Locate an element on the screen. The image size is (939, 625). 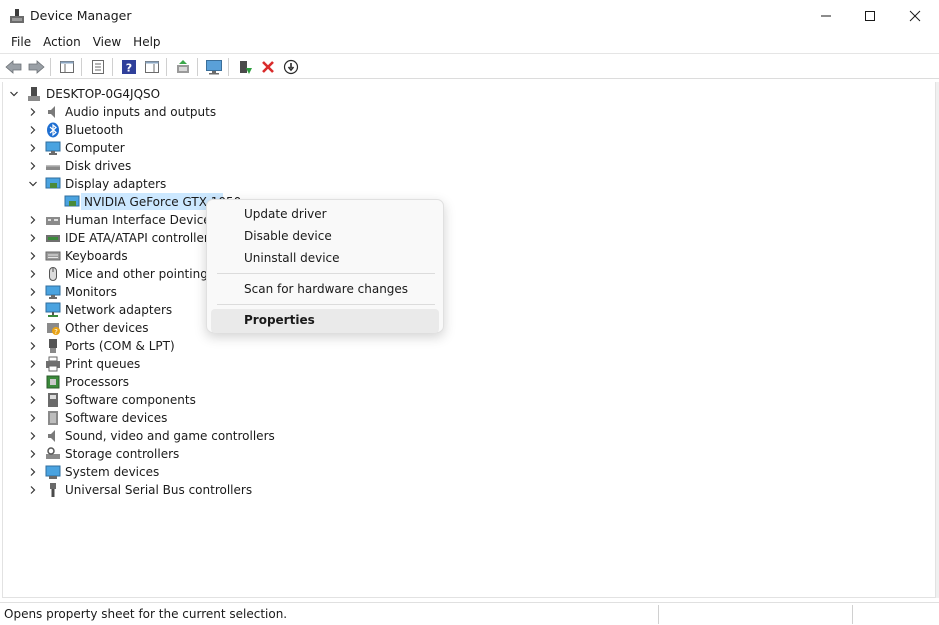
category-label: Display adapters is located at coordinates (116, 184).